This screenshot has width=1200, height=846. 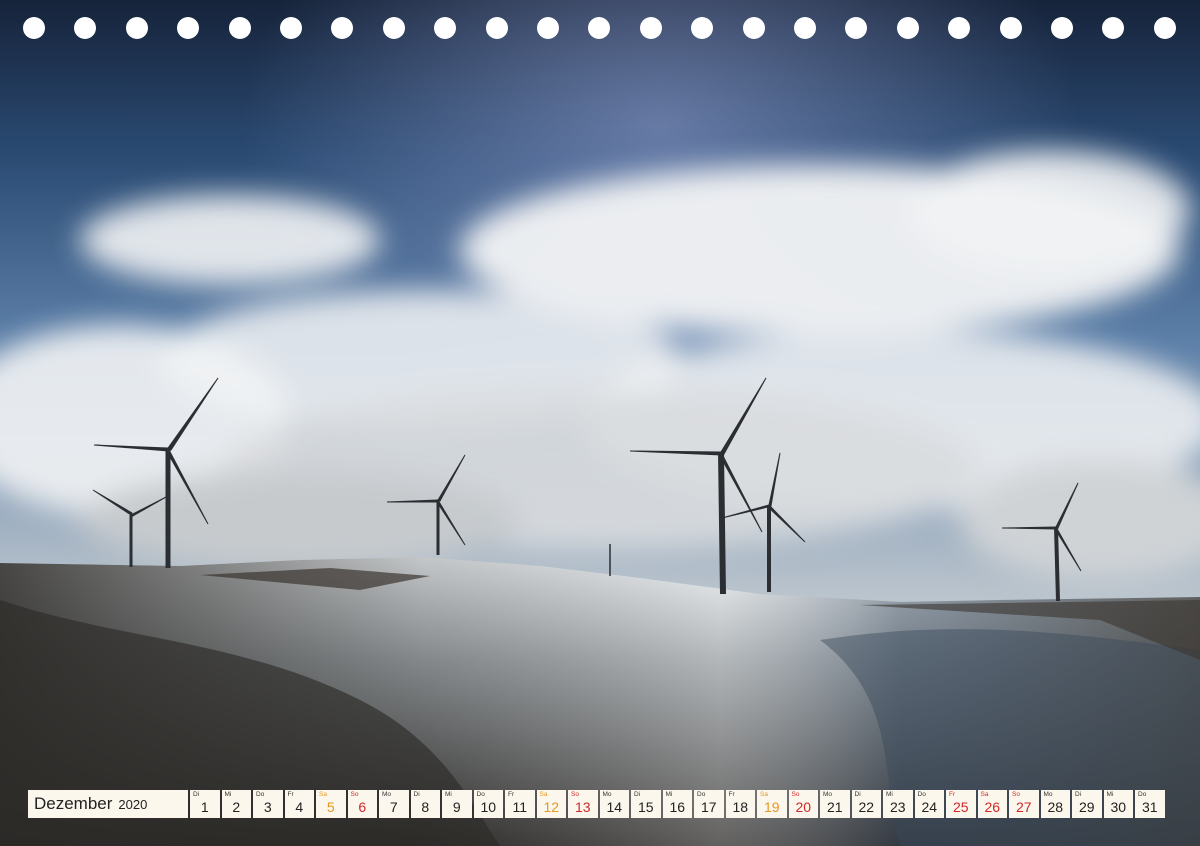 What do you see at coordinates (236, 807) in the screenshot?
I see `day-number: 2` at bounding box center [236, 807].